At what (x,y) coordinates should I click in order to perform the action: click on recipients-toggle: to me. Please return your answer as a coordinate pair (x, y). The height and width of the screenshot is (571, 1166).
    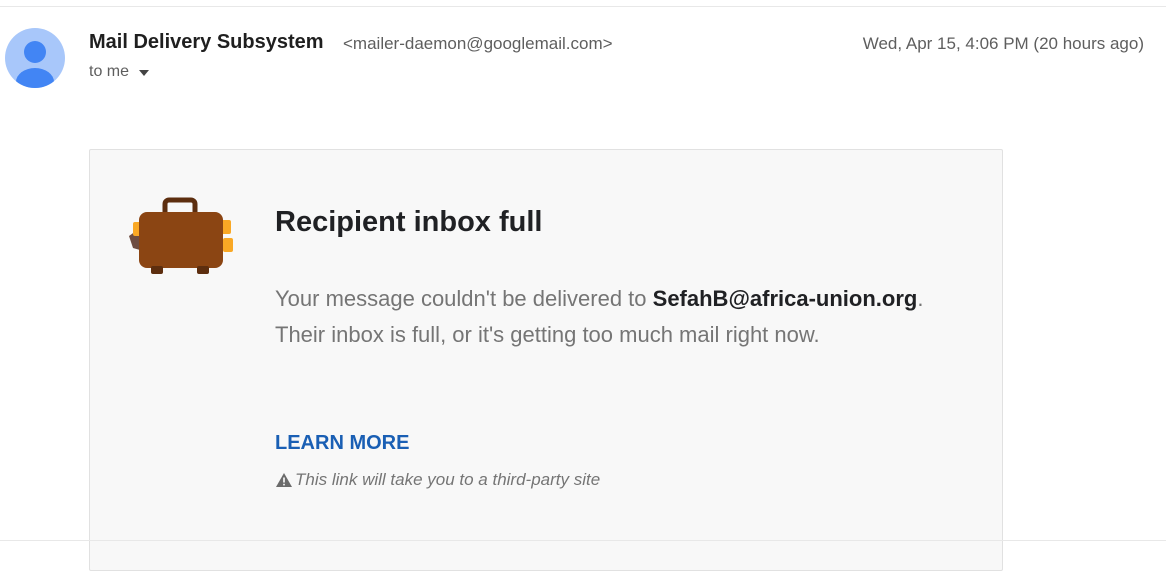
    Looking at the image, I should click on (119, 72).